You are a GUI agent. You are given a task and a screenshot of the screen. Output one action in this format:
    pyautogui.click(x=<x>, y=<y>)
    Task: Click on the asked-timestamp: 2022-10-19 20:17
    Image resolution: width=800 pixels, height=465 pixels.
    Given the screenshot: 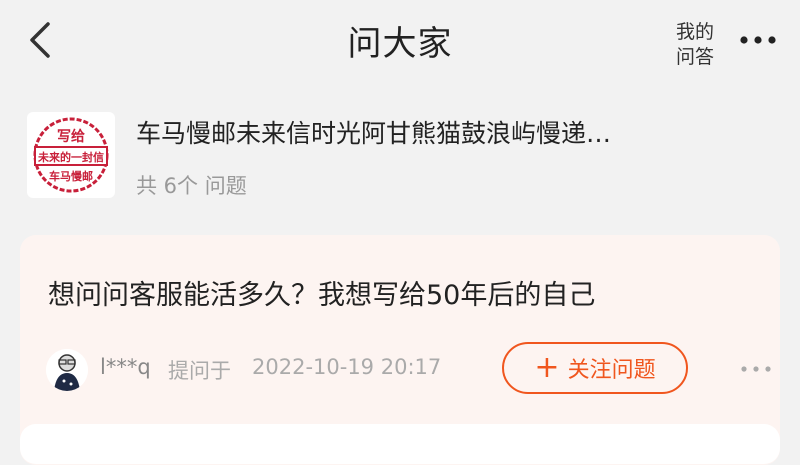 What is the action you would take?
    pyautogui.click(x=347, y=367)
    